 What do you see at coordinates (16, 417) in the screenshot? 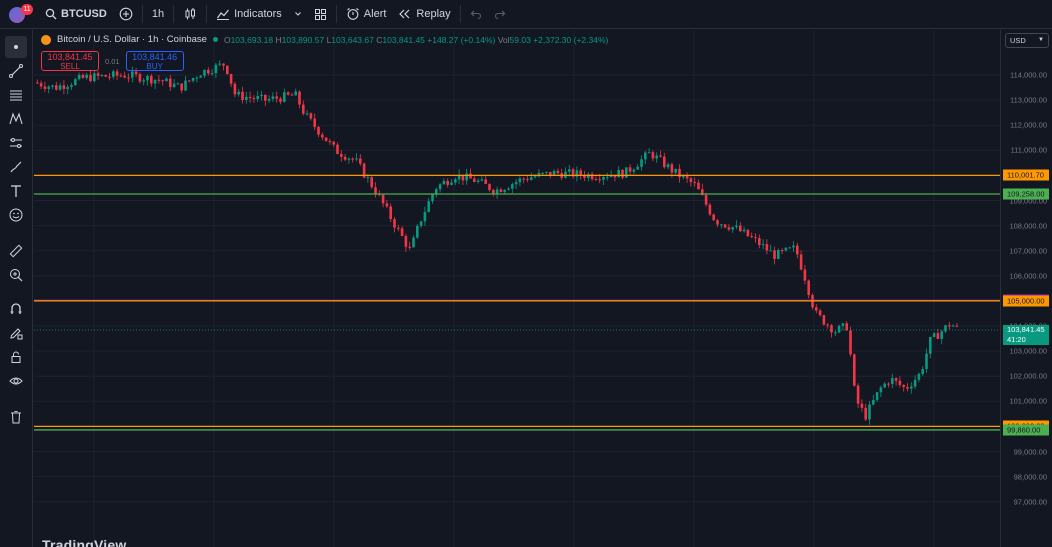
I see `remove-drawings` at bounding box center [16, 417].